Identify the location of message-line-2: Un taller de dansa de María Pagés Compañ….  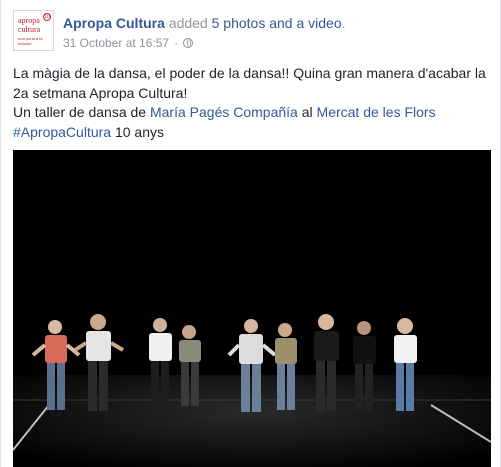
(252, 113).